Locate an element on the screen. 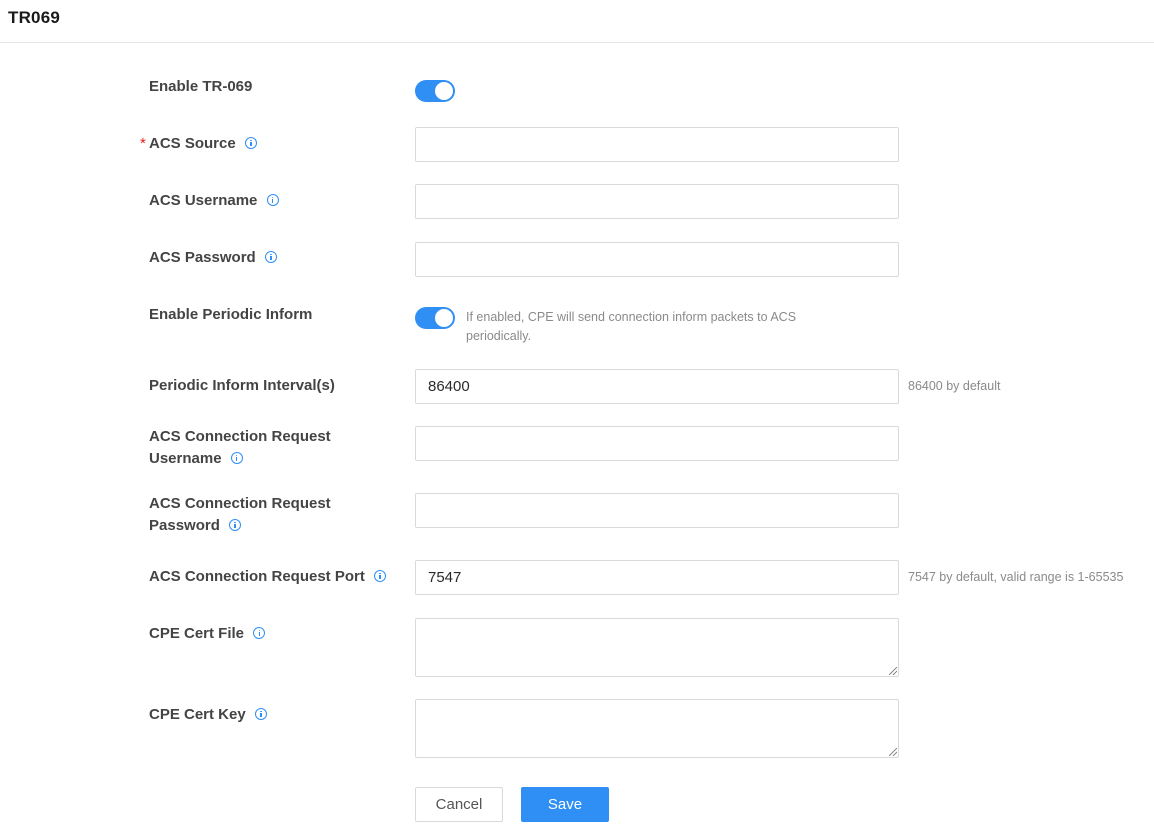  acs-password-label: ACS Password is located at coordinates (213, 258).